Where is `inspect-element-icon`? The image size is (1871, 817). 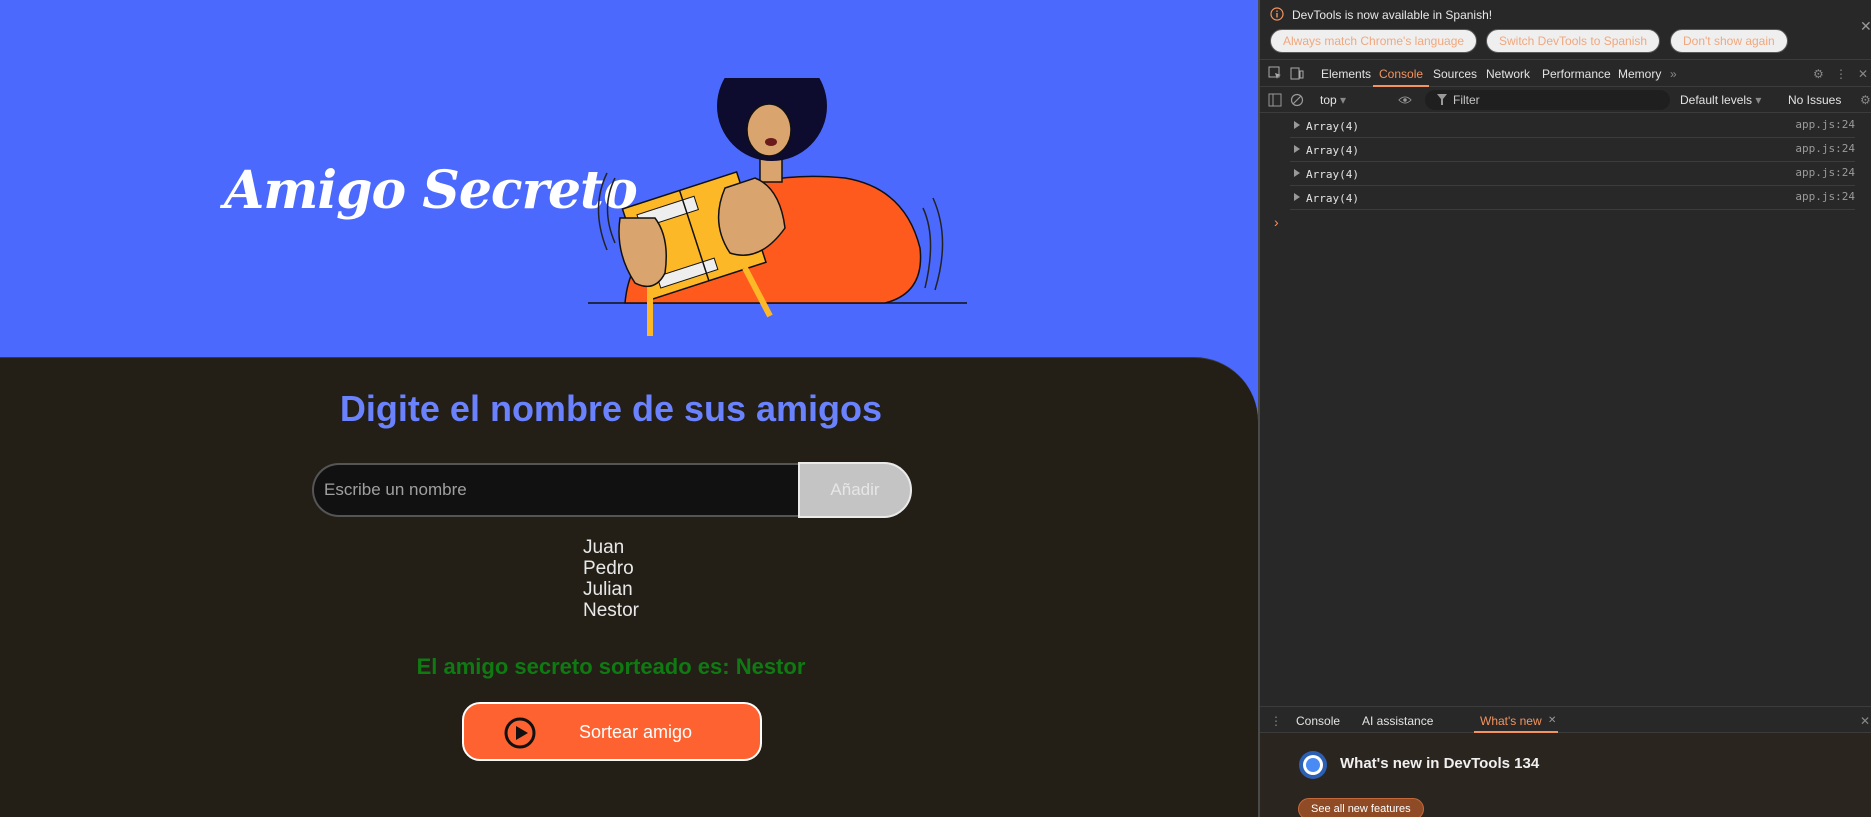
inspect-element-icon is located at coordinates (1275, 73).